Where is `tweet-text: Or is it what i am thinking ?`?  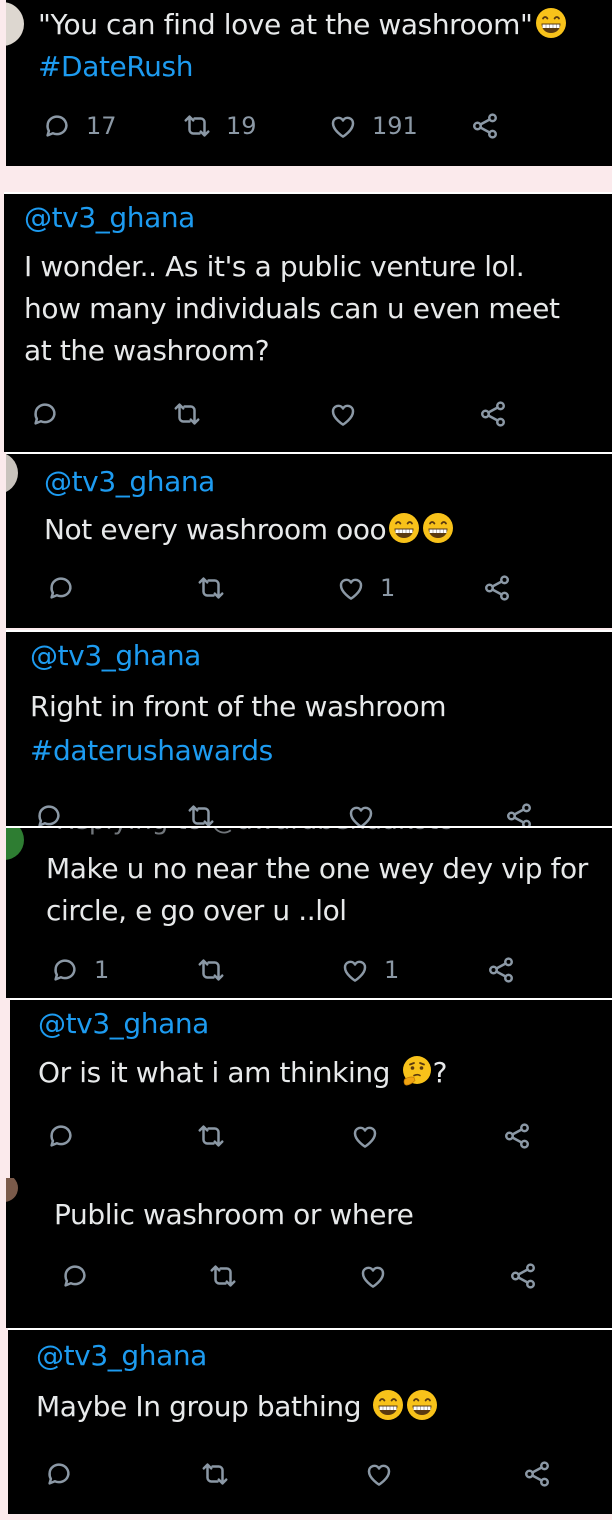 tweet-text: Or is it what i am thinking ? is located at coordinates (242, 1073).